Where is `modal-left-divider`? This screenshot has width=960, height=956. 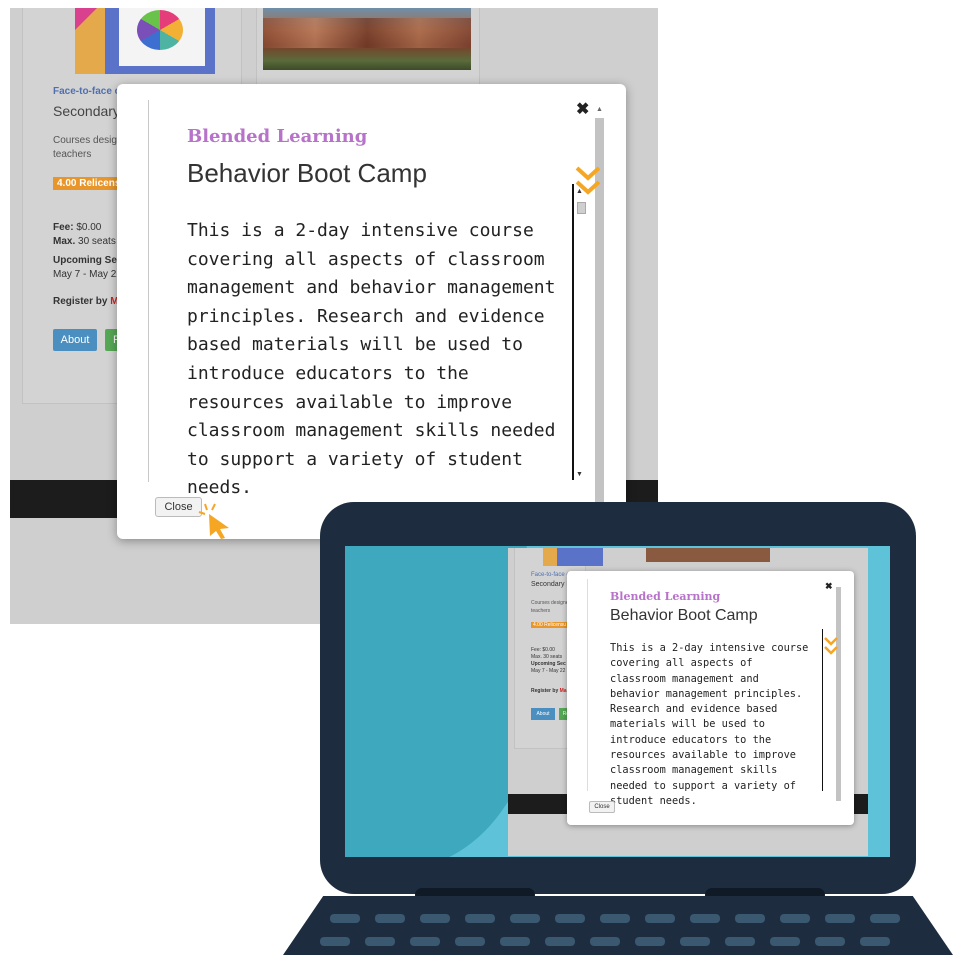 modal-left-divider is located at coordinates (148, 291).